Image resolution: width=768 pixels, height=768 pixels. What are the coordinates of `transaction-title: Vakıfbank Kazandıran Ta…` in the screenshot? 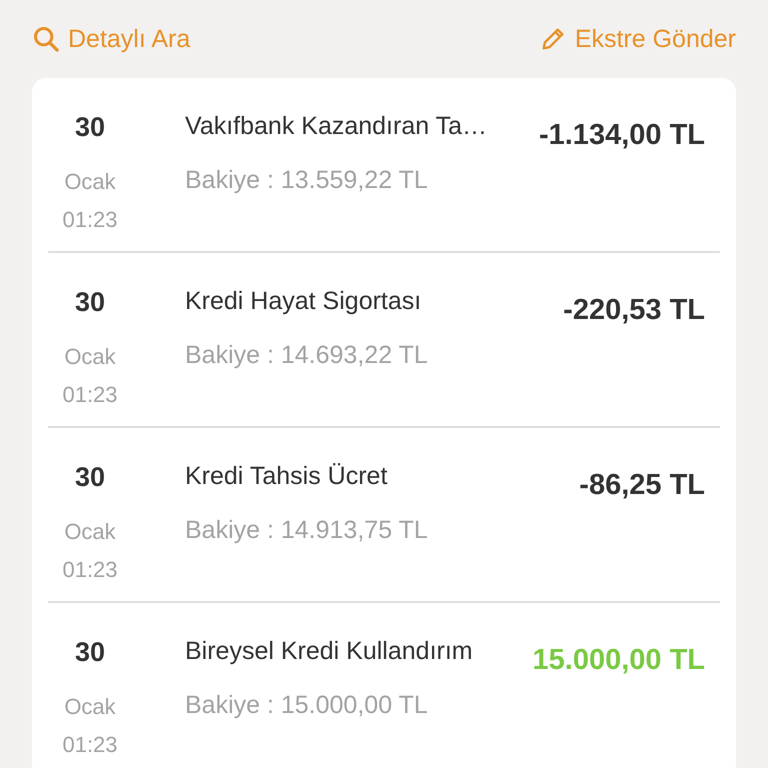 It's located at (336, 126).